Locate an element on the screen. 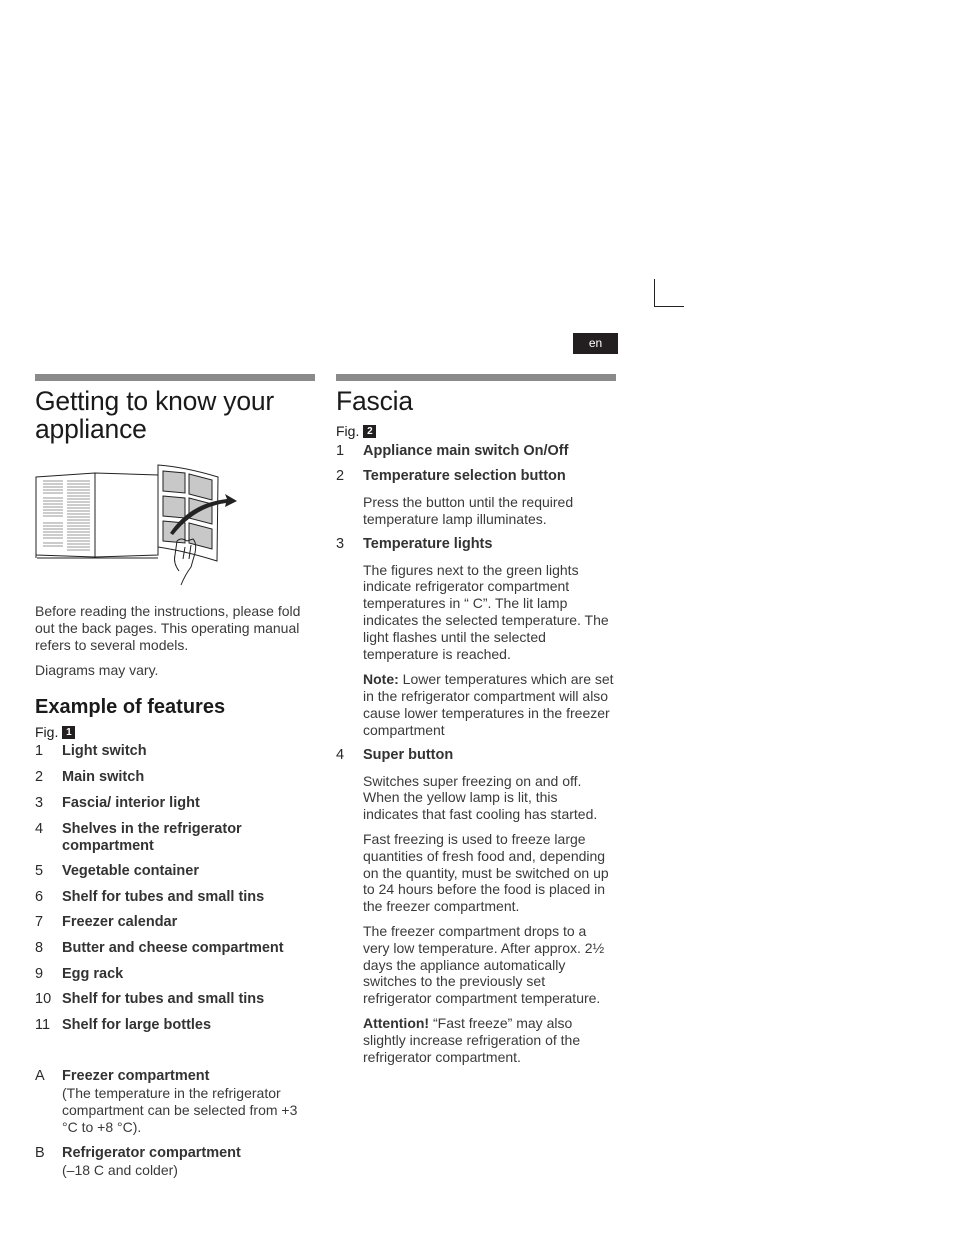  list-item: 2 Main switch is located at coordinates (90, 777).